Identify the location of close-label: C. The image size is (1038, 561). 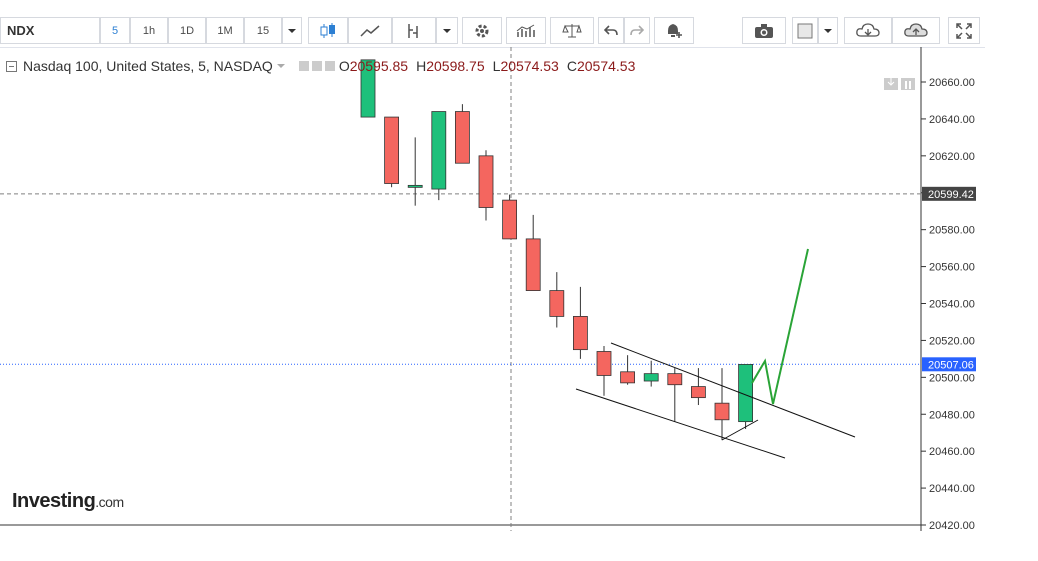
(571, 66).